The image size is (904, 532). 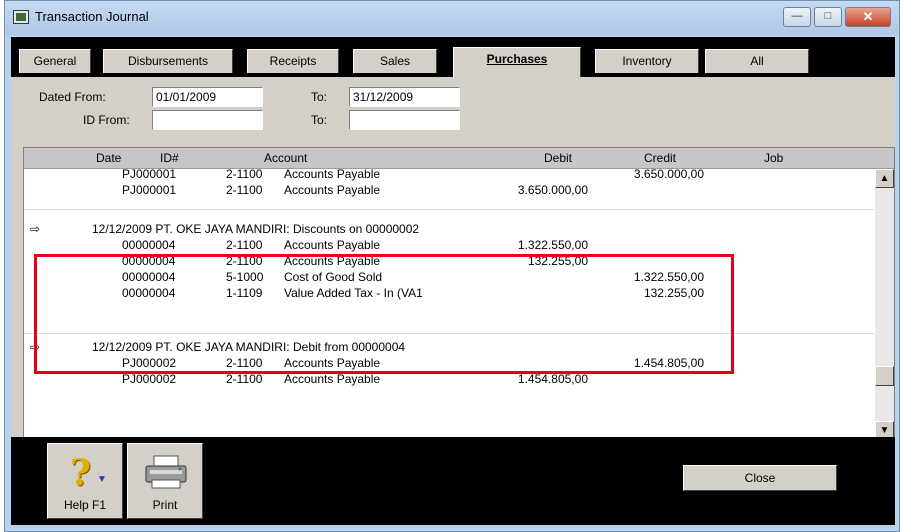 I want to click on tab-general: General, so click(x=55, y=61).